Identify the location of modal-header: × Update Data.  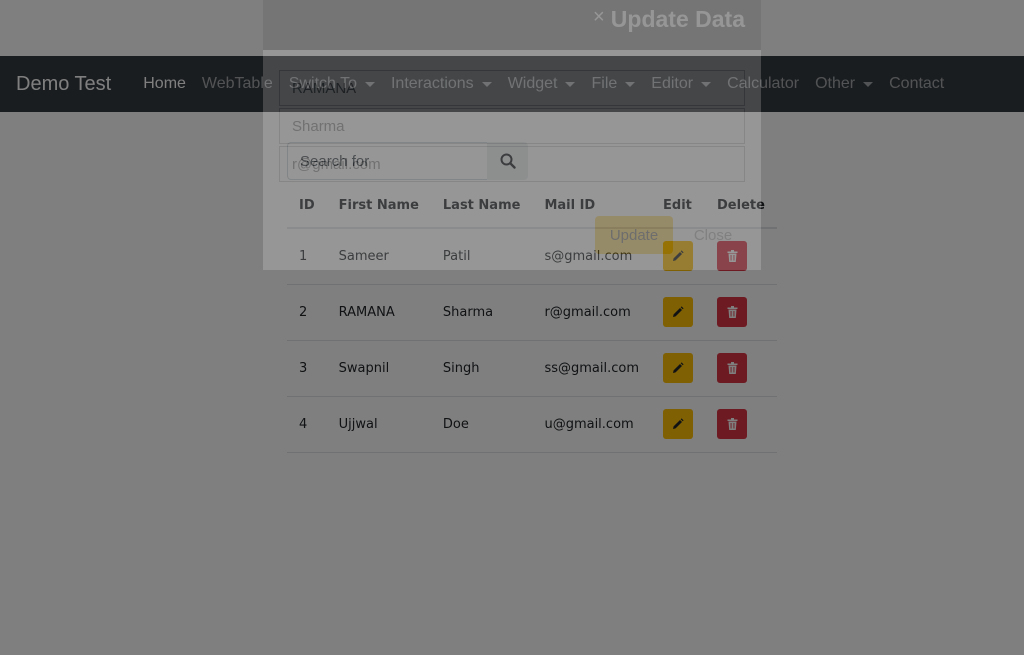
(512, 26).